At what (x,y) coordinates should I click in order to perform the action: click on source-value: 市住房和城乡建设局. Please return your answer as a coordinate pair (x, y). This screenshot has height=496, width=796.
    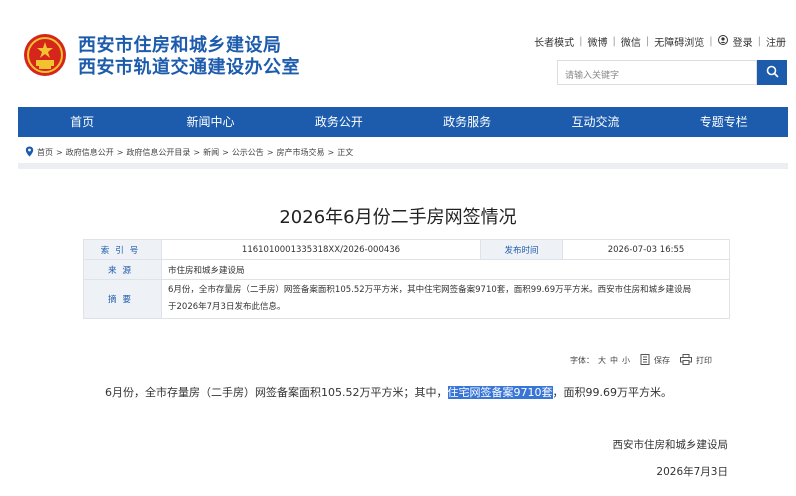
    Looking at the image, I should click on (445, 269).